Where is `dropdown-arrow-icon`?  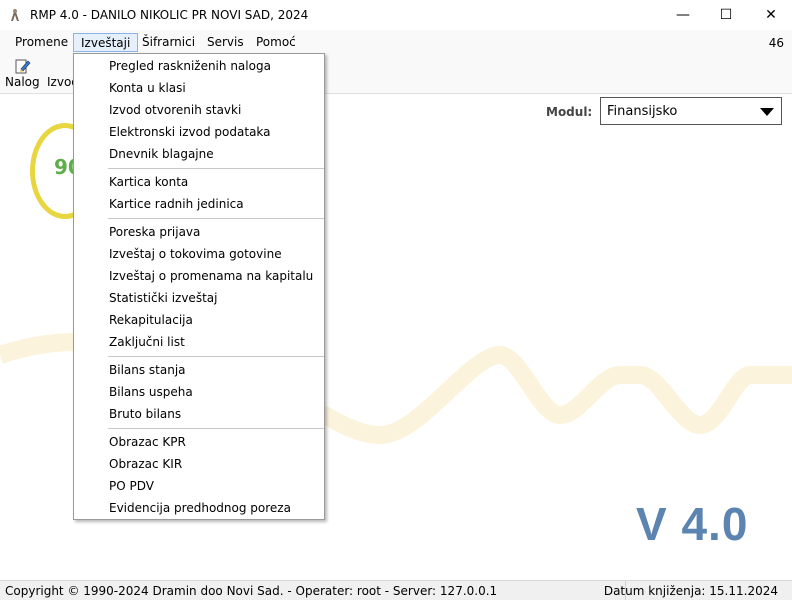 dropdown-arrow-icon is located at coordinates (767, 112).